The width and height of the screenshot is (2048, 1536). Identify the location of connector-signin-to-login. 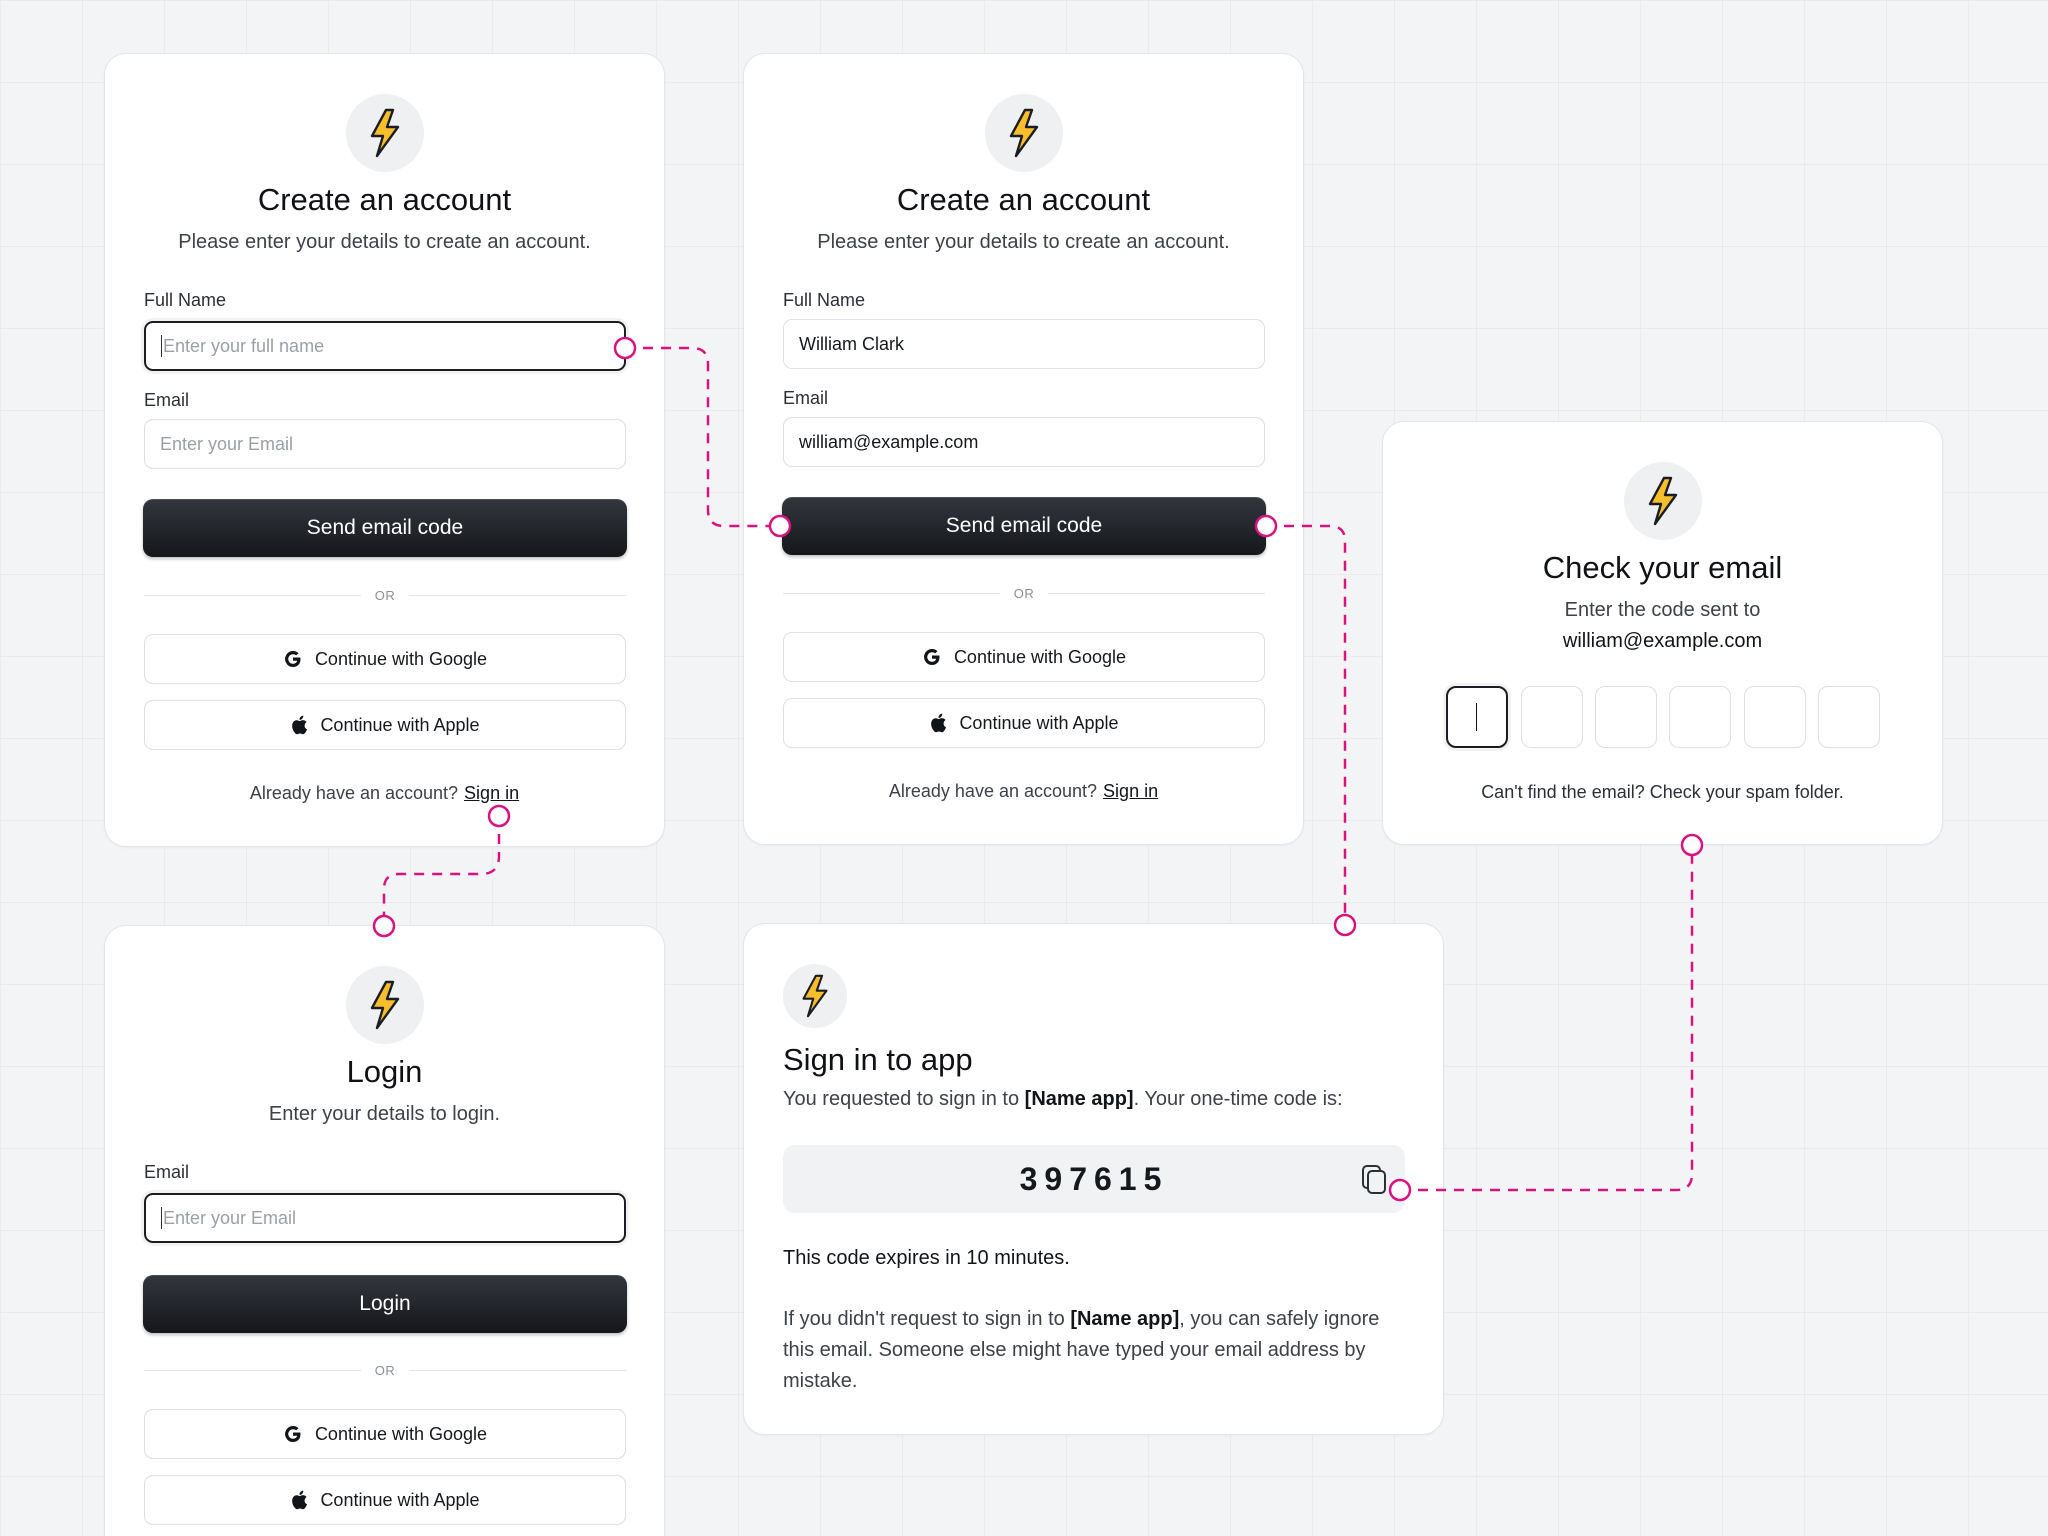
(441, 871).